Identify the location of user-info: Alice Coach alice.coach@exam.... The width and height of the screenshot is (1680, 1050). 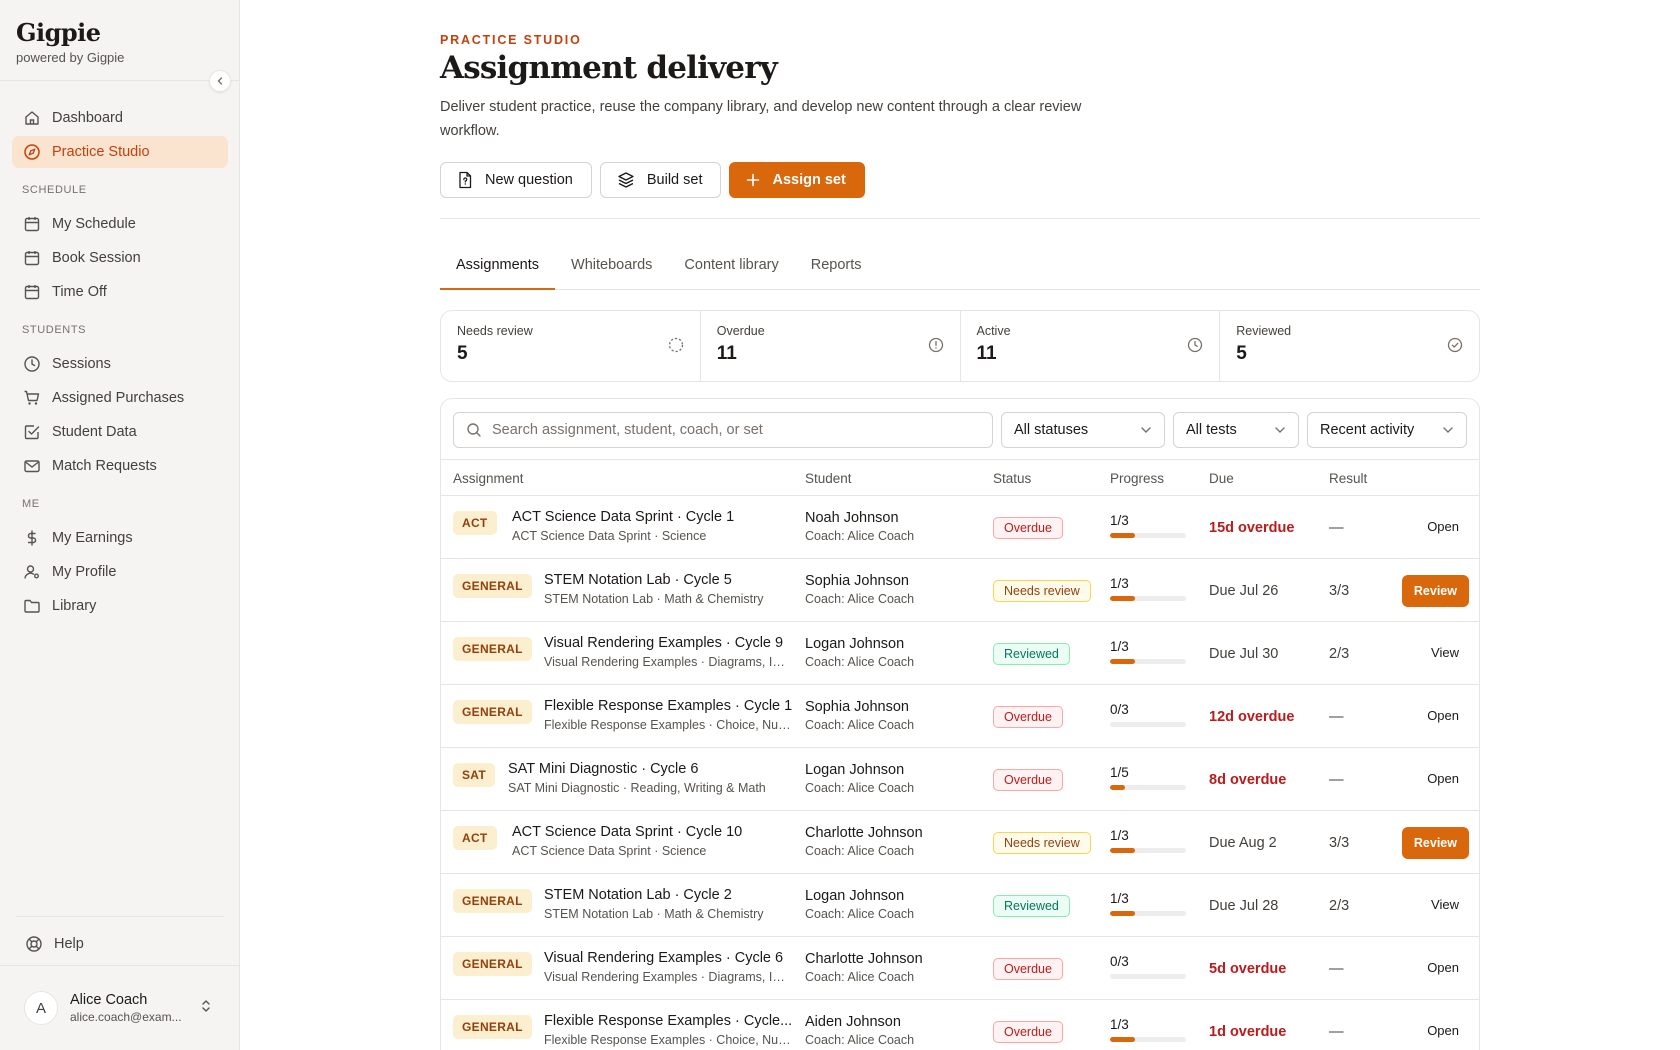
(130, 1008).